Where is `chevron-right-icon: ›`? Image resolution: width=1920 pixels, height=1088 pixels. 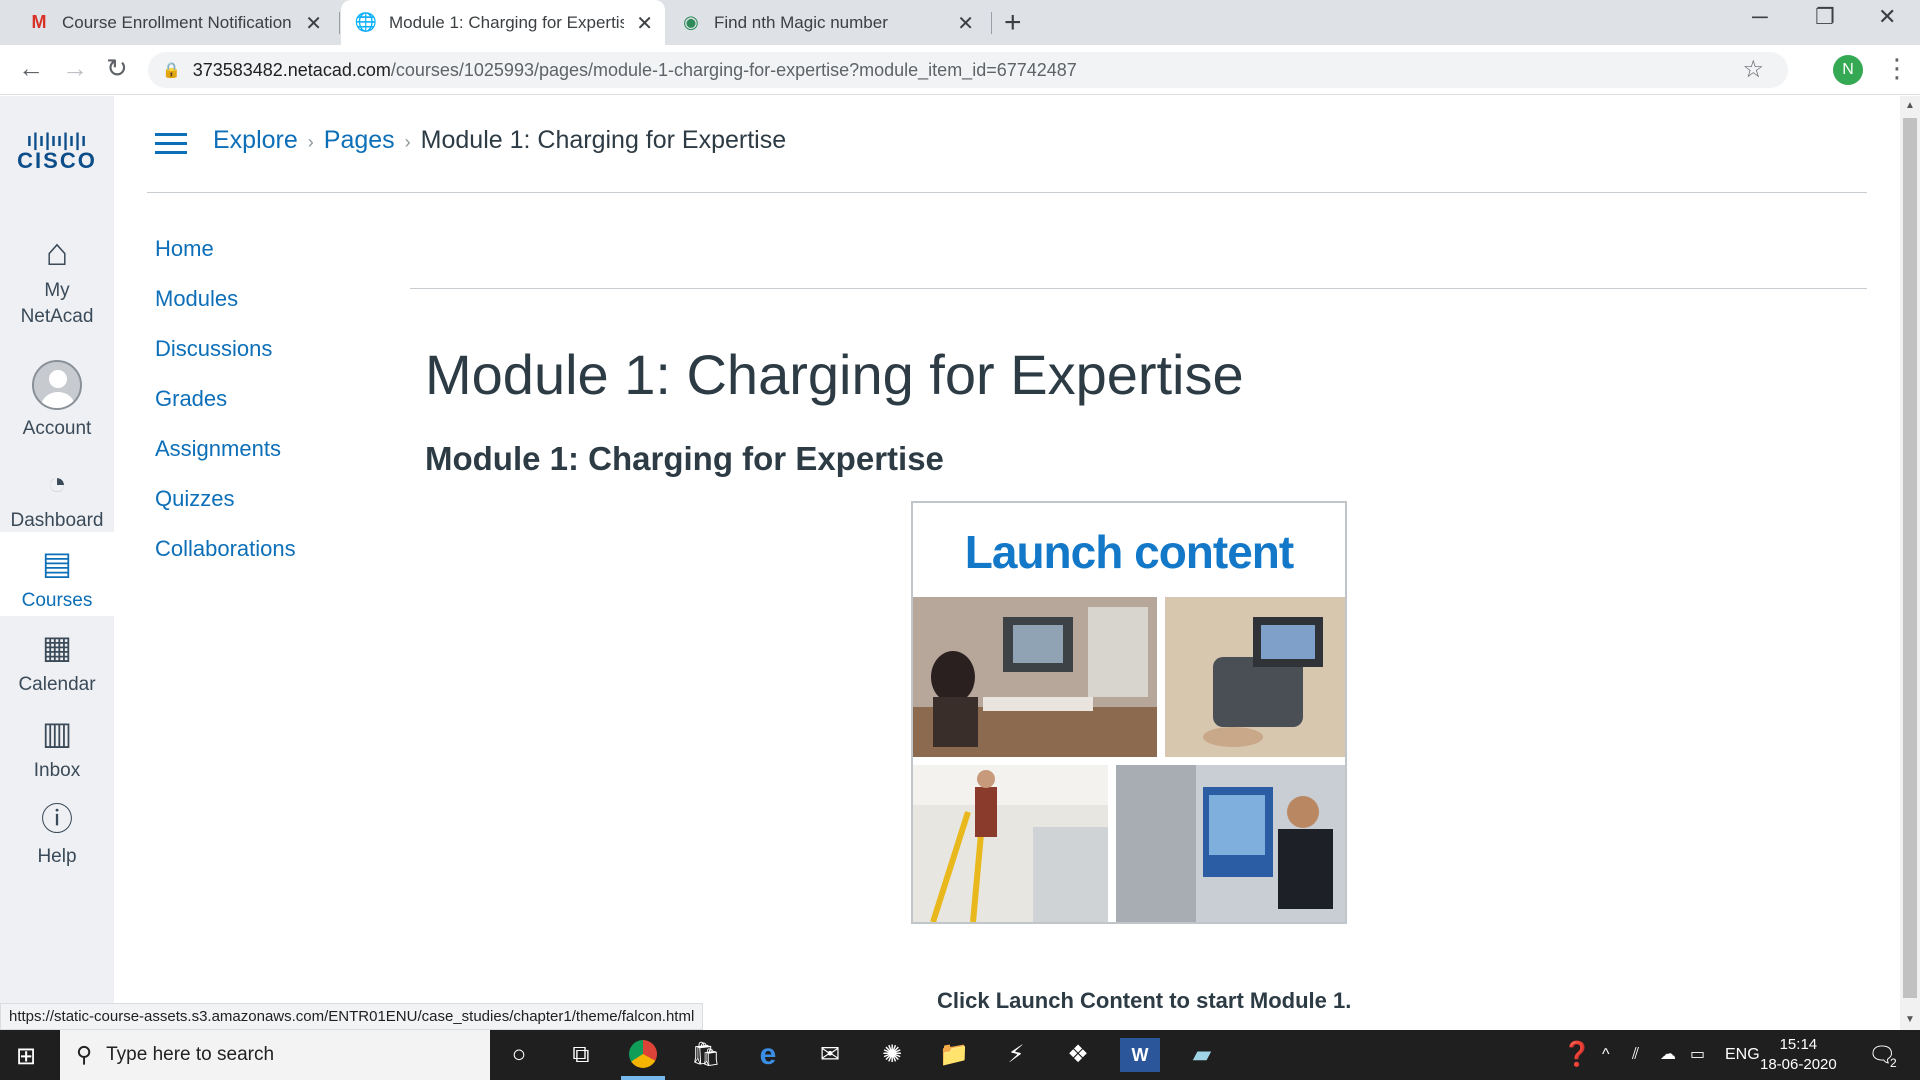
chevron-right-icon: › is located at coordinates (310, 142).